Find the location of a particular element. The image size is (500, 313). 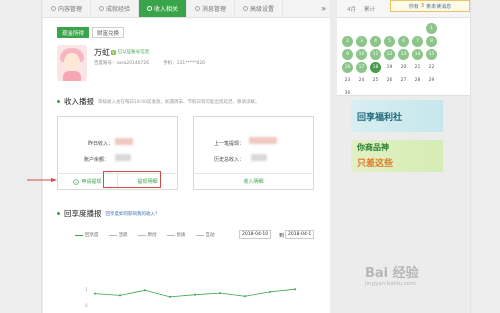

tabs-more-button: » is located at coordinates (306, 8).